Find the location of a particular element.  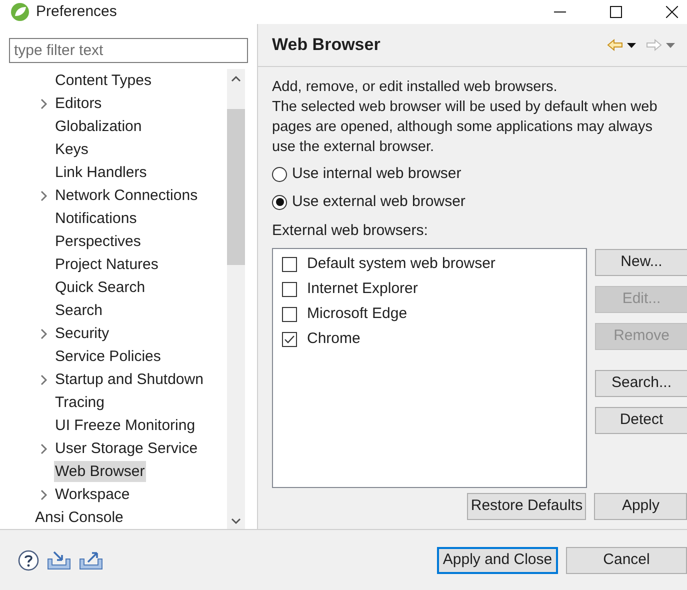

tree-item: Keys is located at coordinates (72, 149).